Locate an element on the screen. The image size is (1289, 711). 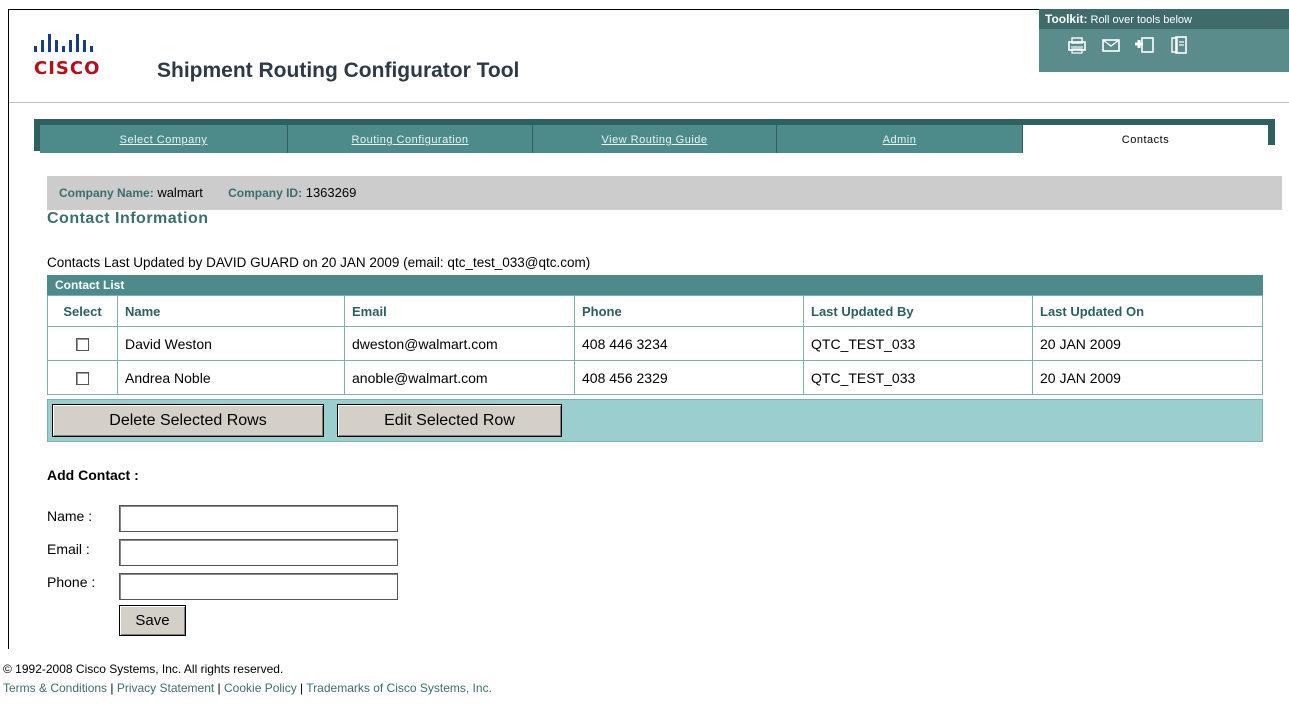
contact-phone-cell: 408 456 2329 is located at coordinates (689, 377).